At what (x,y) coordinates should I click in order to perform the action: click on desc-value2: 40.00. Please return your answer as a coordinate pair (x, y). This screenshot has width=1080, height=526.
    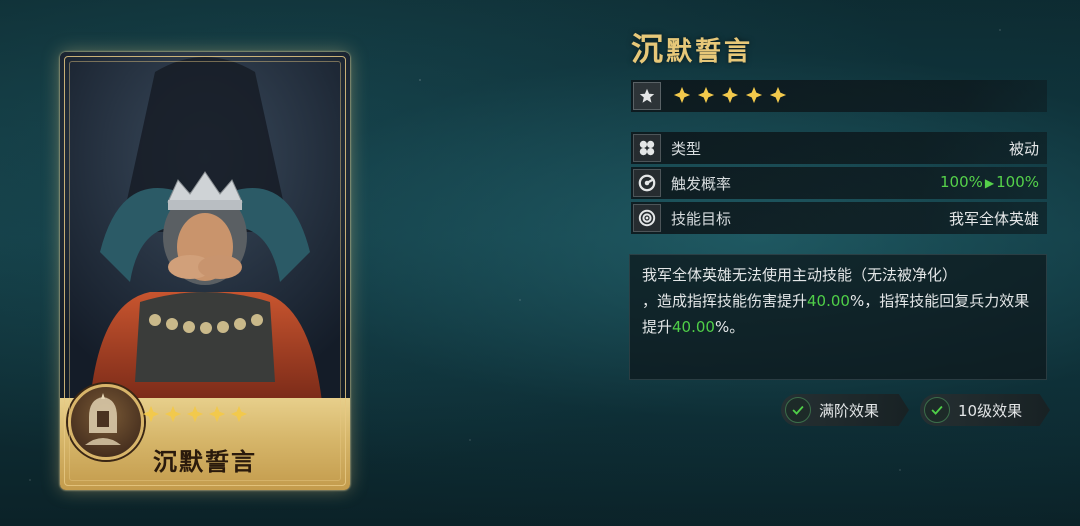
    Looking at the image, I should click on (693, 327).